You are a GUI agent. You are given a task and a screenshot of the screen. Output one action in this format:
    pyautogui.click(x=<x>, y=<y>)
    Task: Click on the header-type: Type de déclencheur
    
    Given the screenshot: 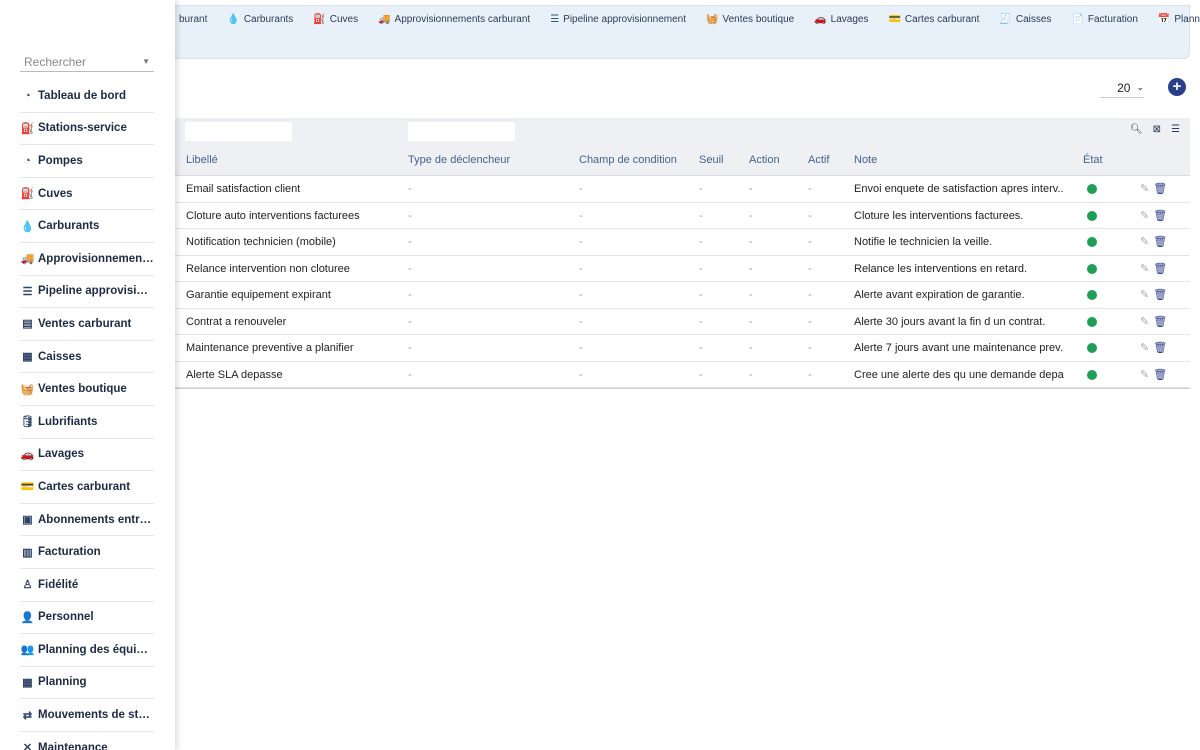 What is the action you would take?
    pyautogui.click(x=459, y=160)
    